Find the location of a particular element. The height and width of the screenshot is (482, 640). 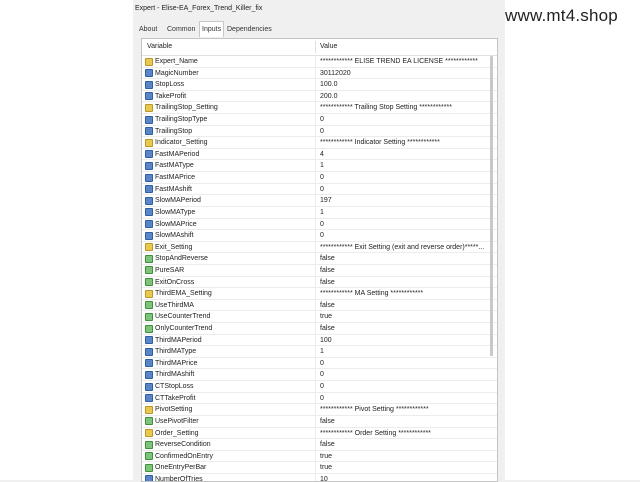

table-row: CTStopLoss 0 is located at coordinates (319, 387).